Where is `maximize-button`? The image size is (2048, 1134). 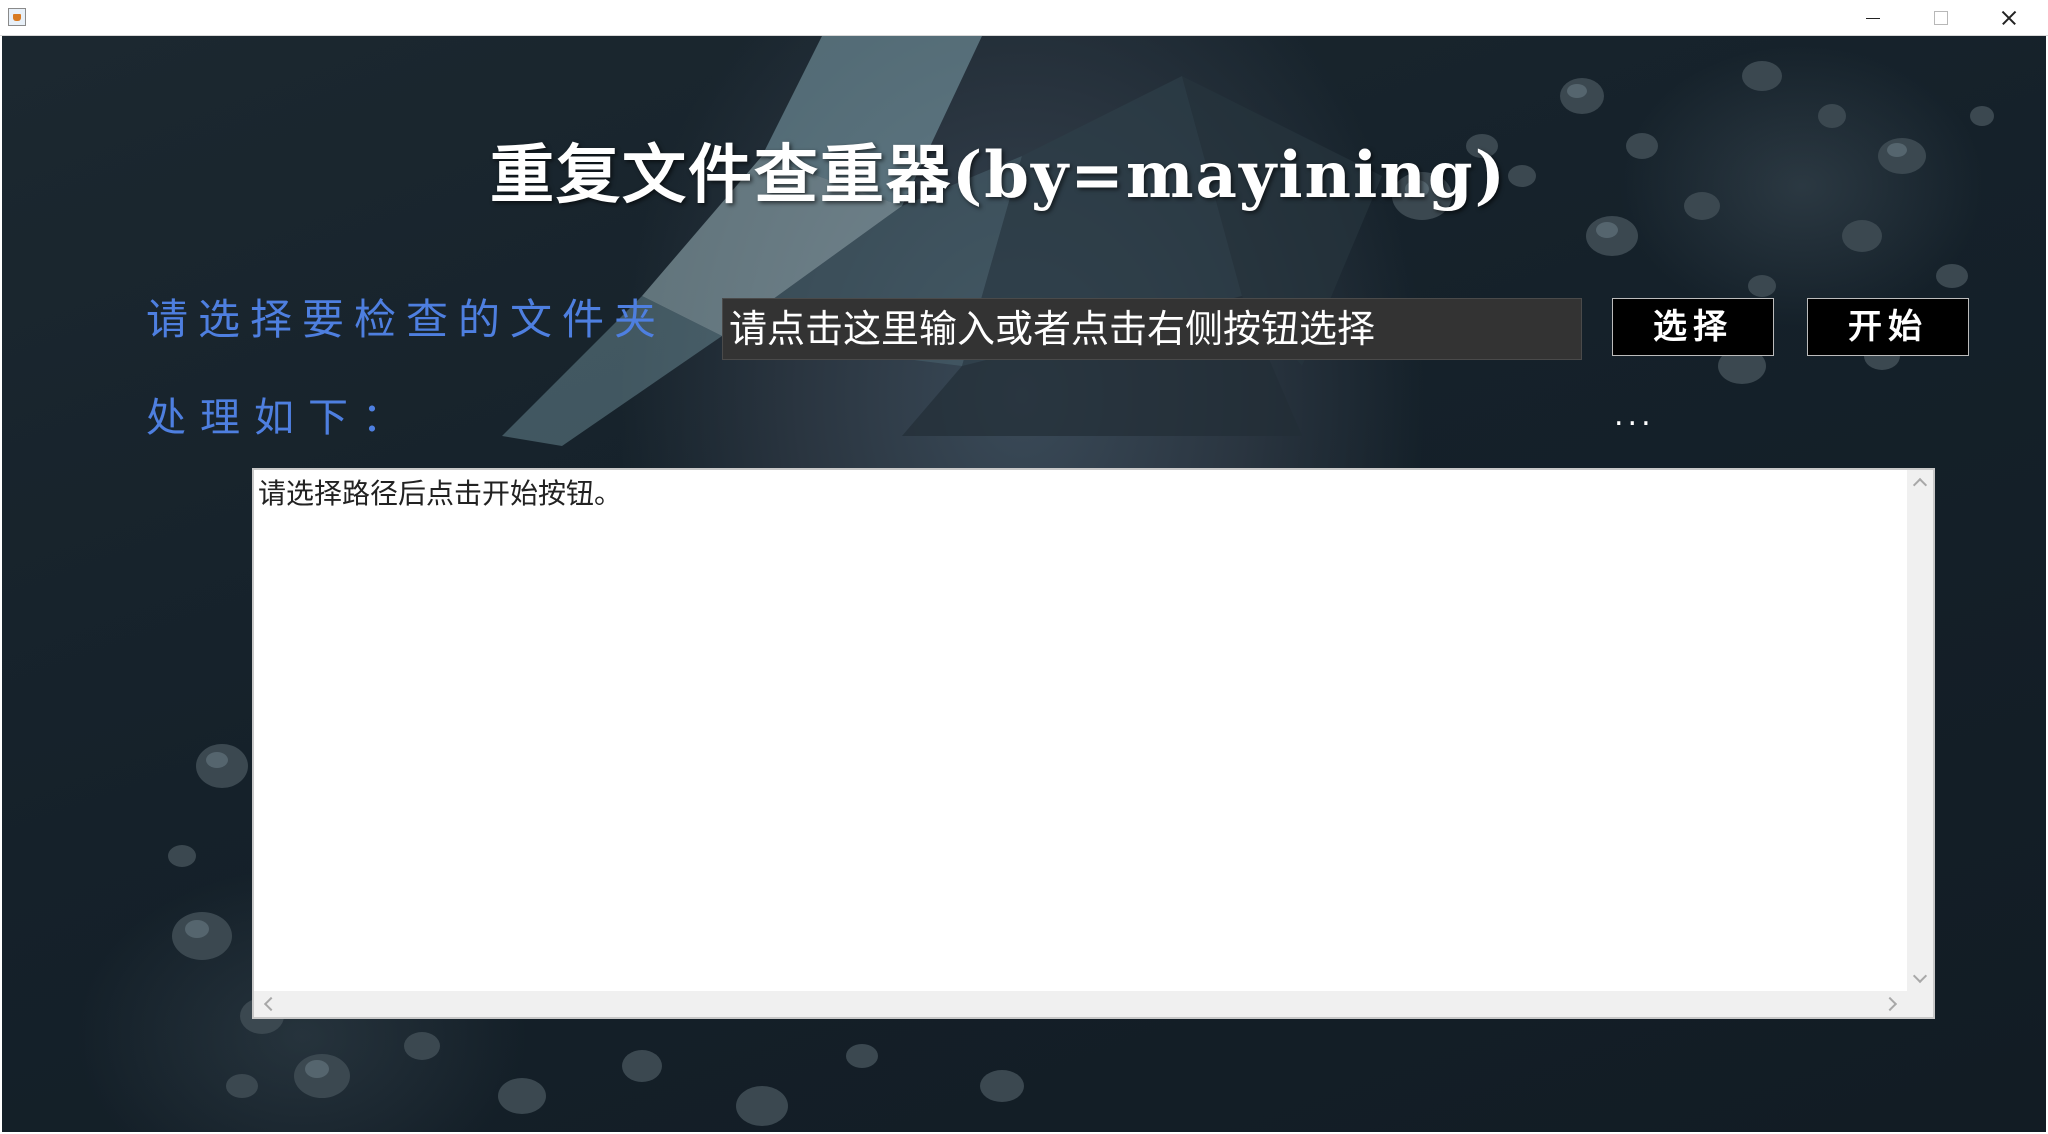
maximize-button is located at coordinates (1940, 18).